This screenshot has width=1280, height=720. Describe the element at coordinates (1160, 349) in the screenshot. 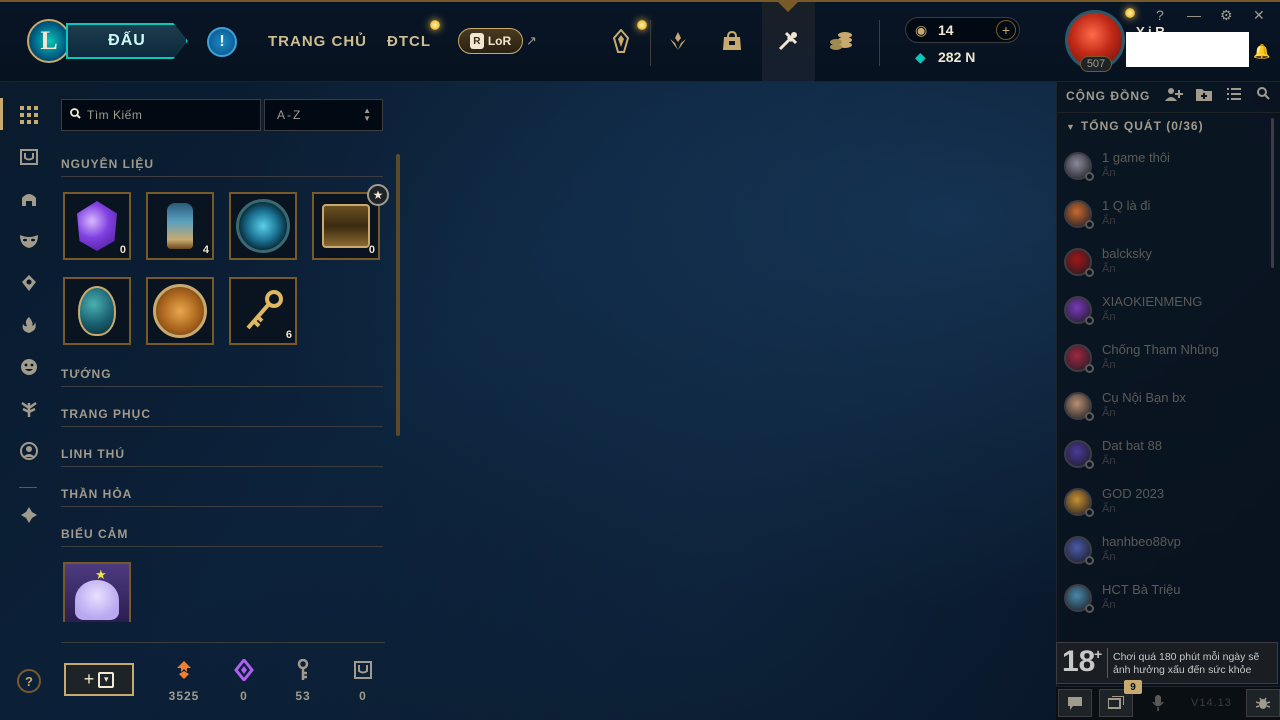

I see `friend-name: Chống Tham Nhũng` at that location.